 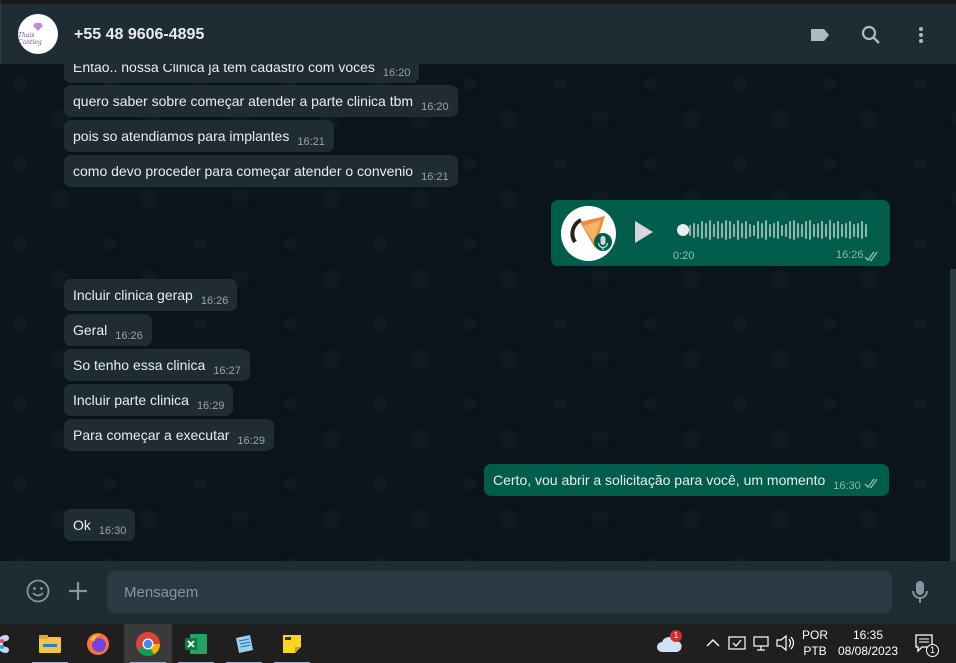 What do you see at coordinates (50, 643) in the screenshot?
I see `file-explorer-app` at bounding box center [50, 643].